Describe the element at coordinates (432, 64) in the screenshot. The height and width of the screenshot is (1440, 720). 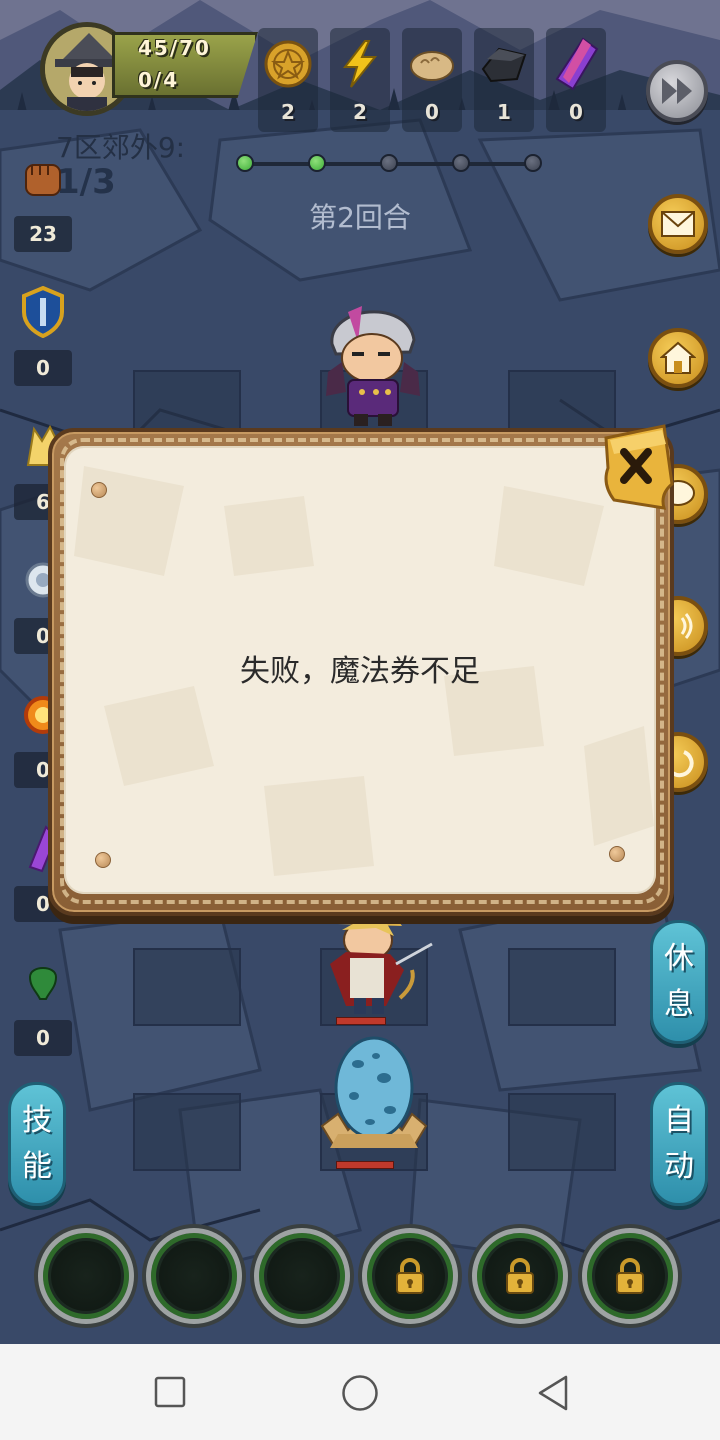
I see `bread-icon` at that location.